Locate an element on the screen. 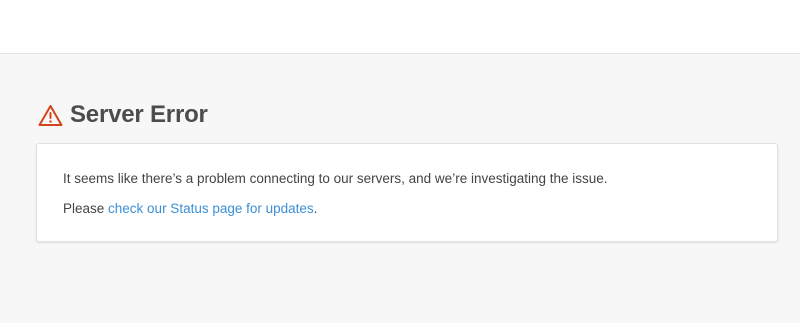 This screenshot has height=323, width=800. error-heading: Server Error is located at coordinates (123, 115).